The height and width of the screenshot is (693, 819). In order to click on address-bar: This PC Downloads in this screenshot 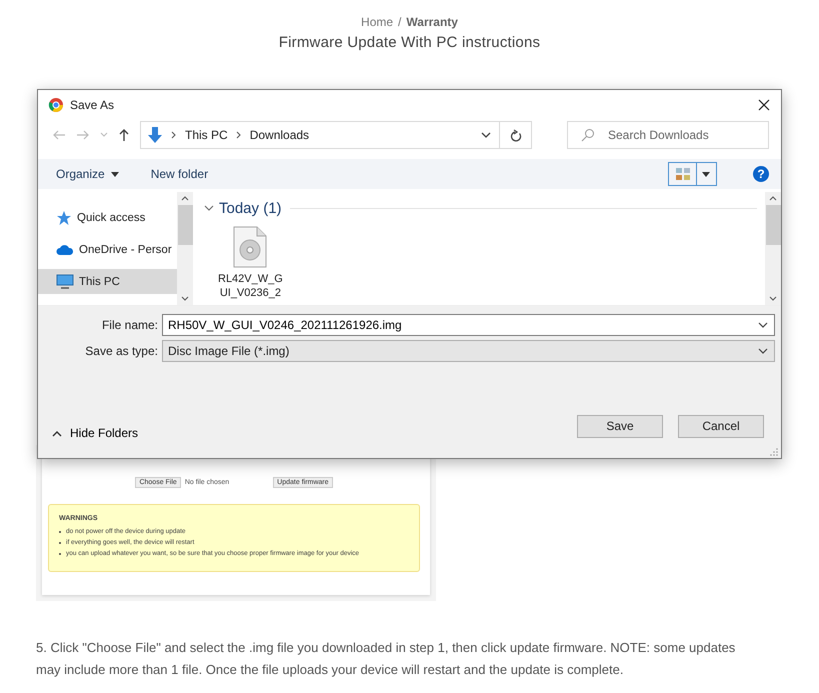, I will do `click(320, 135)`.